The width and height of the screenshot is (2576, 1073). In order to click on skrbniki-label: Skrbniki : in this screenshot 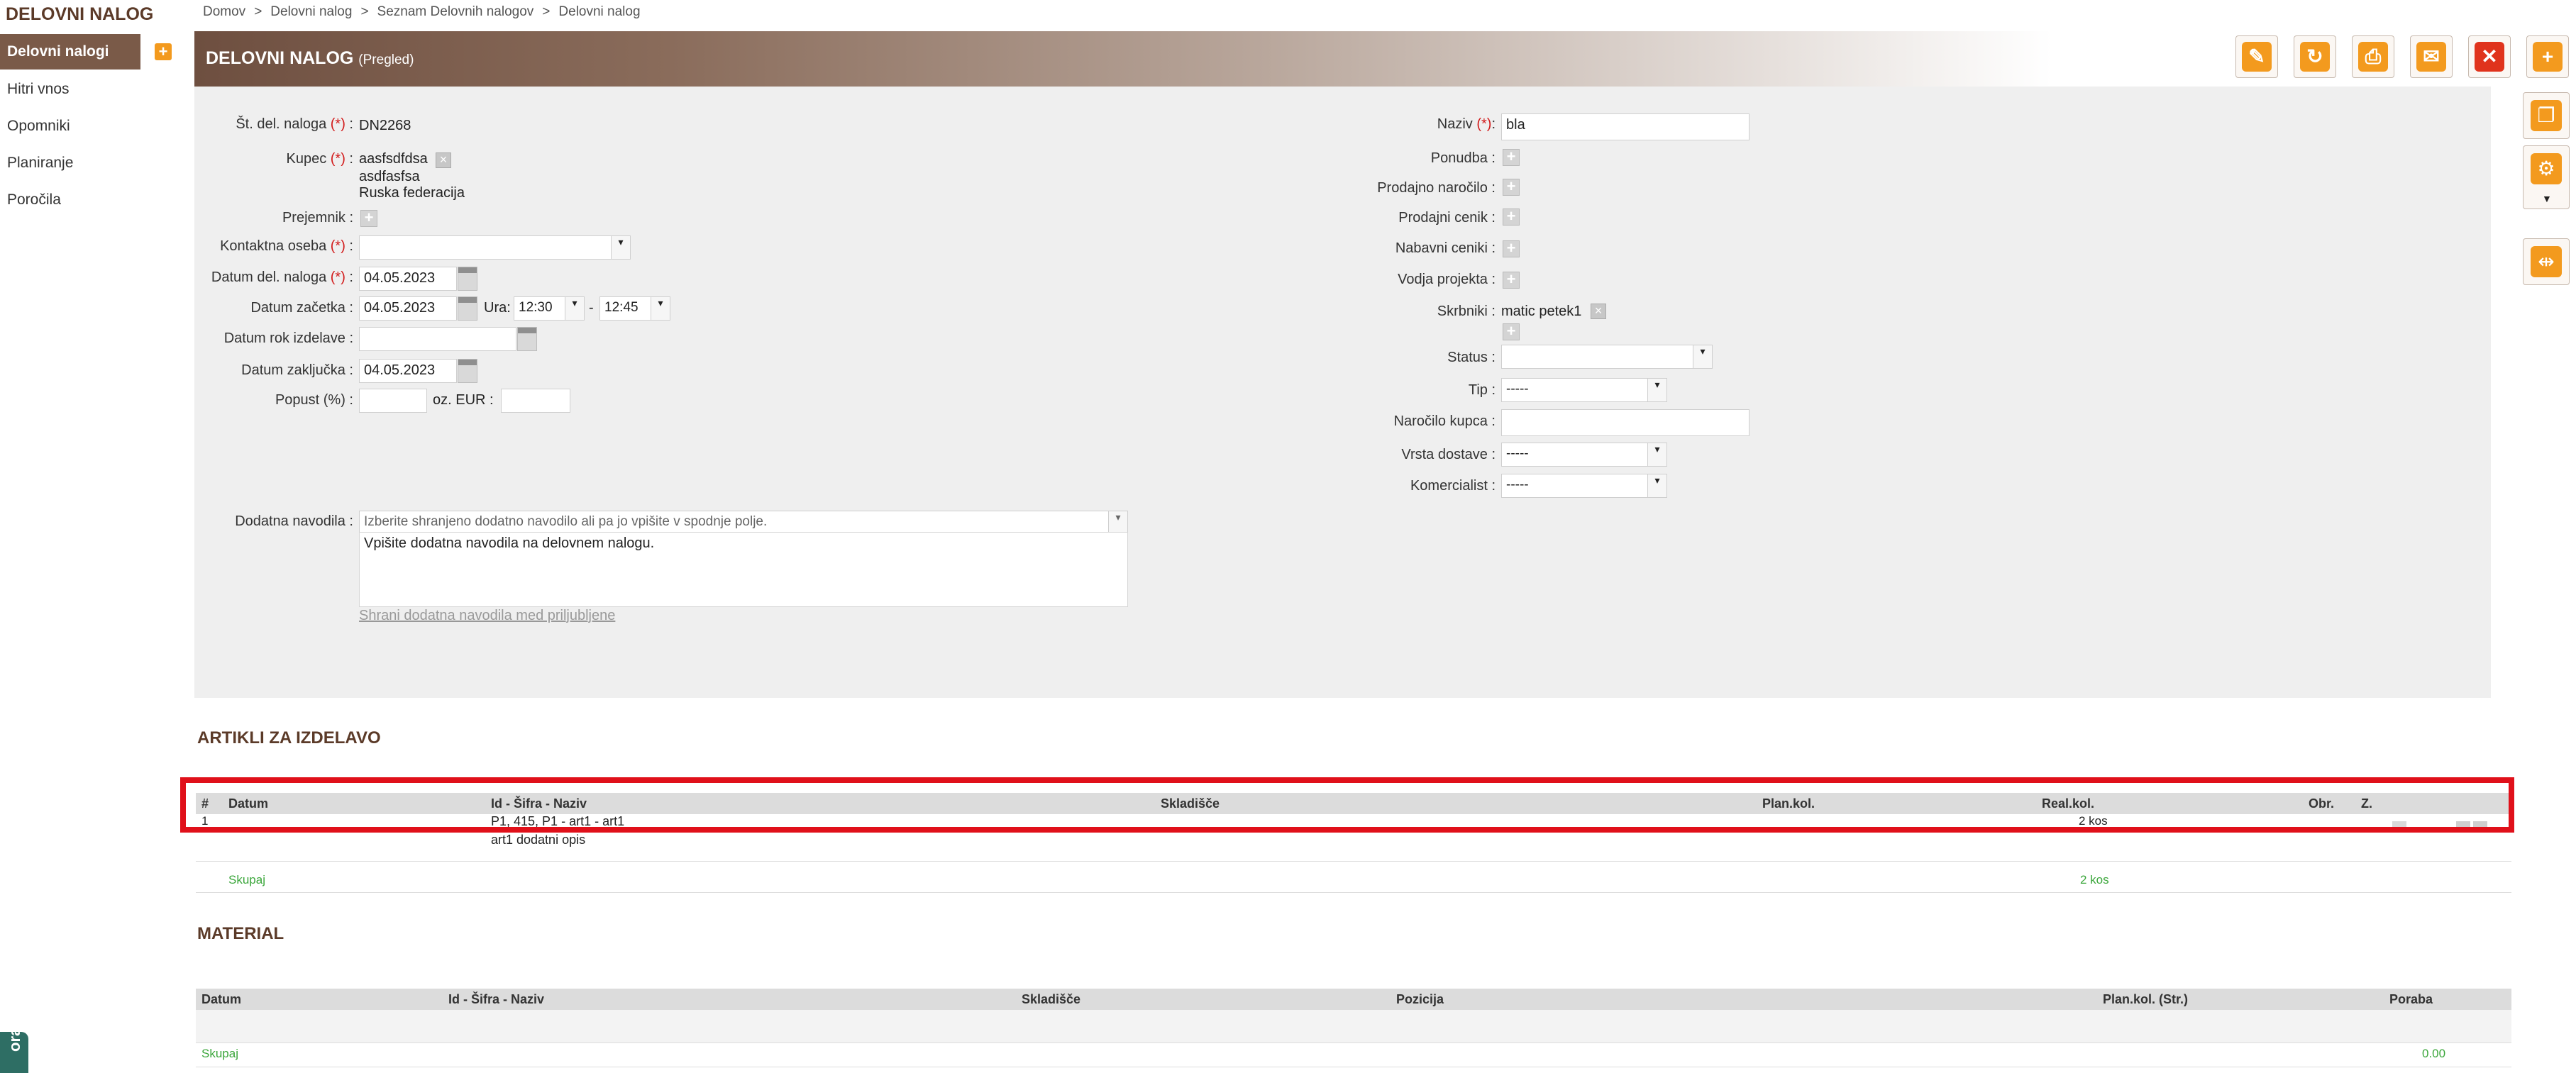, I will do `click(1466, 311)`.